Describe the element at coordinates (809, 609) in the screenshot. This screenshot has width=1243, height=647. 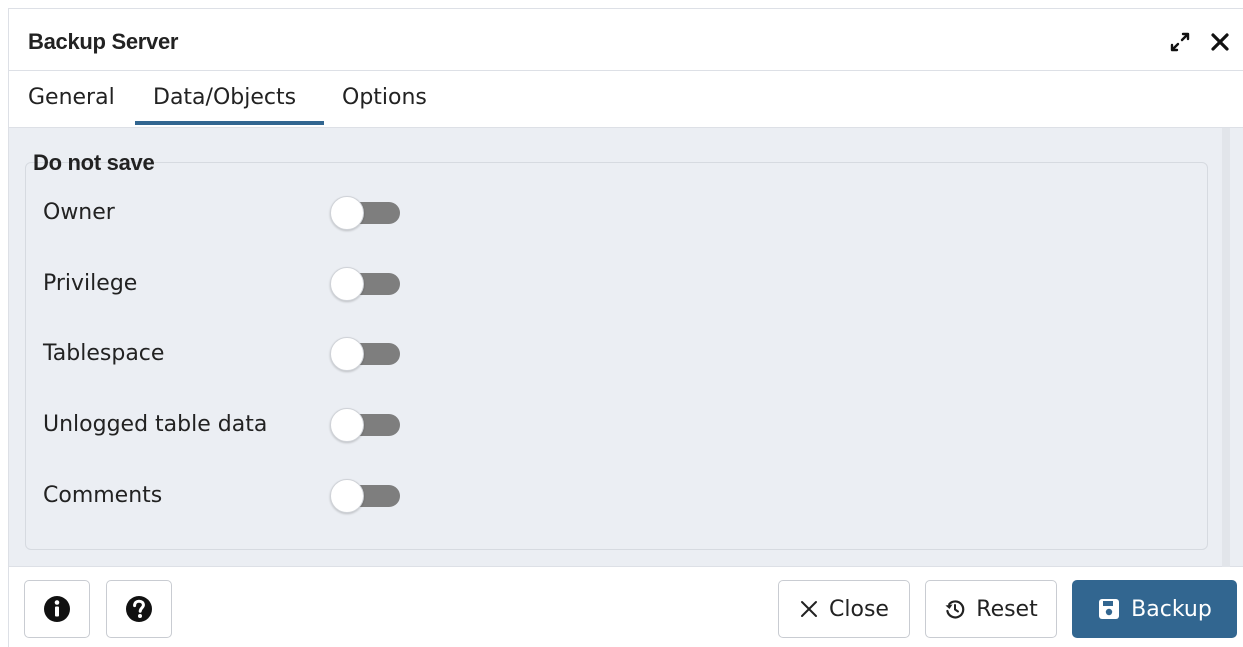
I see `x-icon` at that location.